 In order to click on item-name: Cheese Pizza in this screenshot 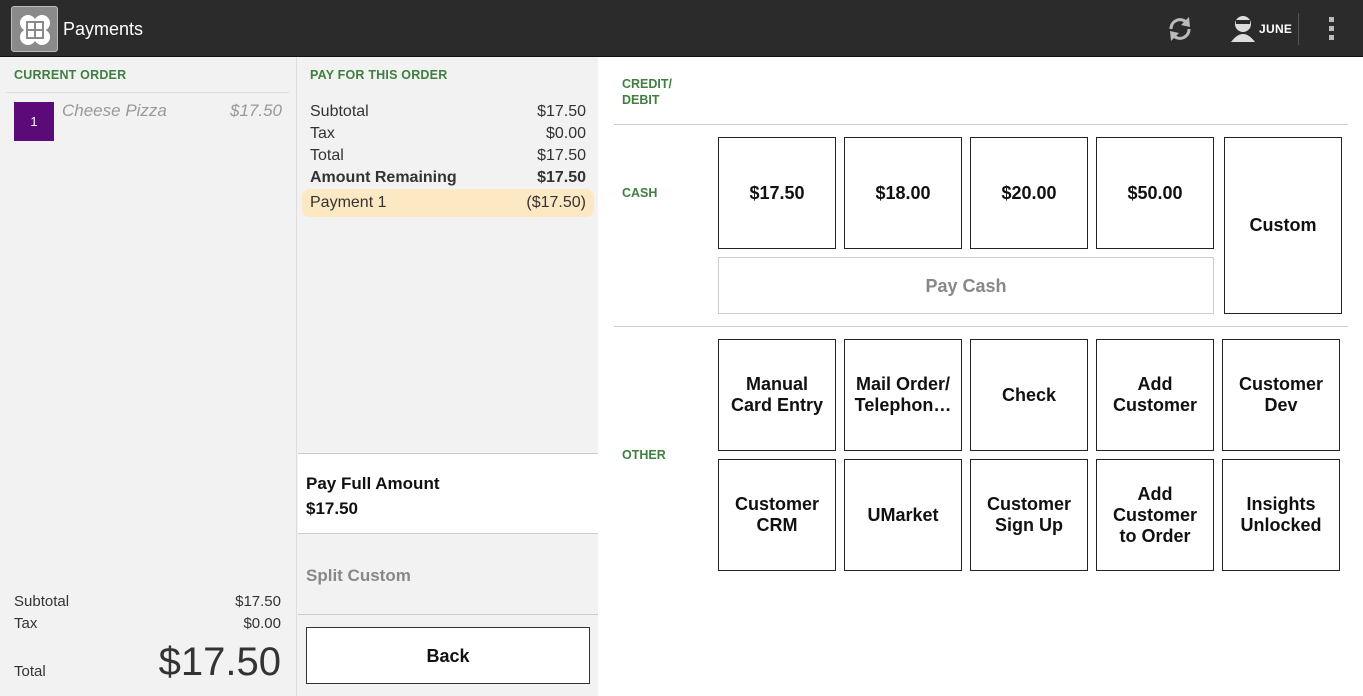, I will do `click(114, 110)`.